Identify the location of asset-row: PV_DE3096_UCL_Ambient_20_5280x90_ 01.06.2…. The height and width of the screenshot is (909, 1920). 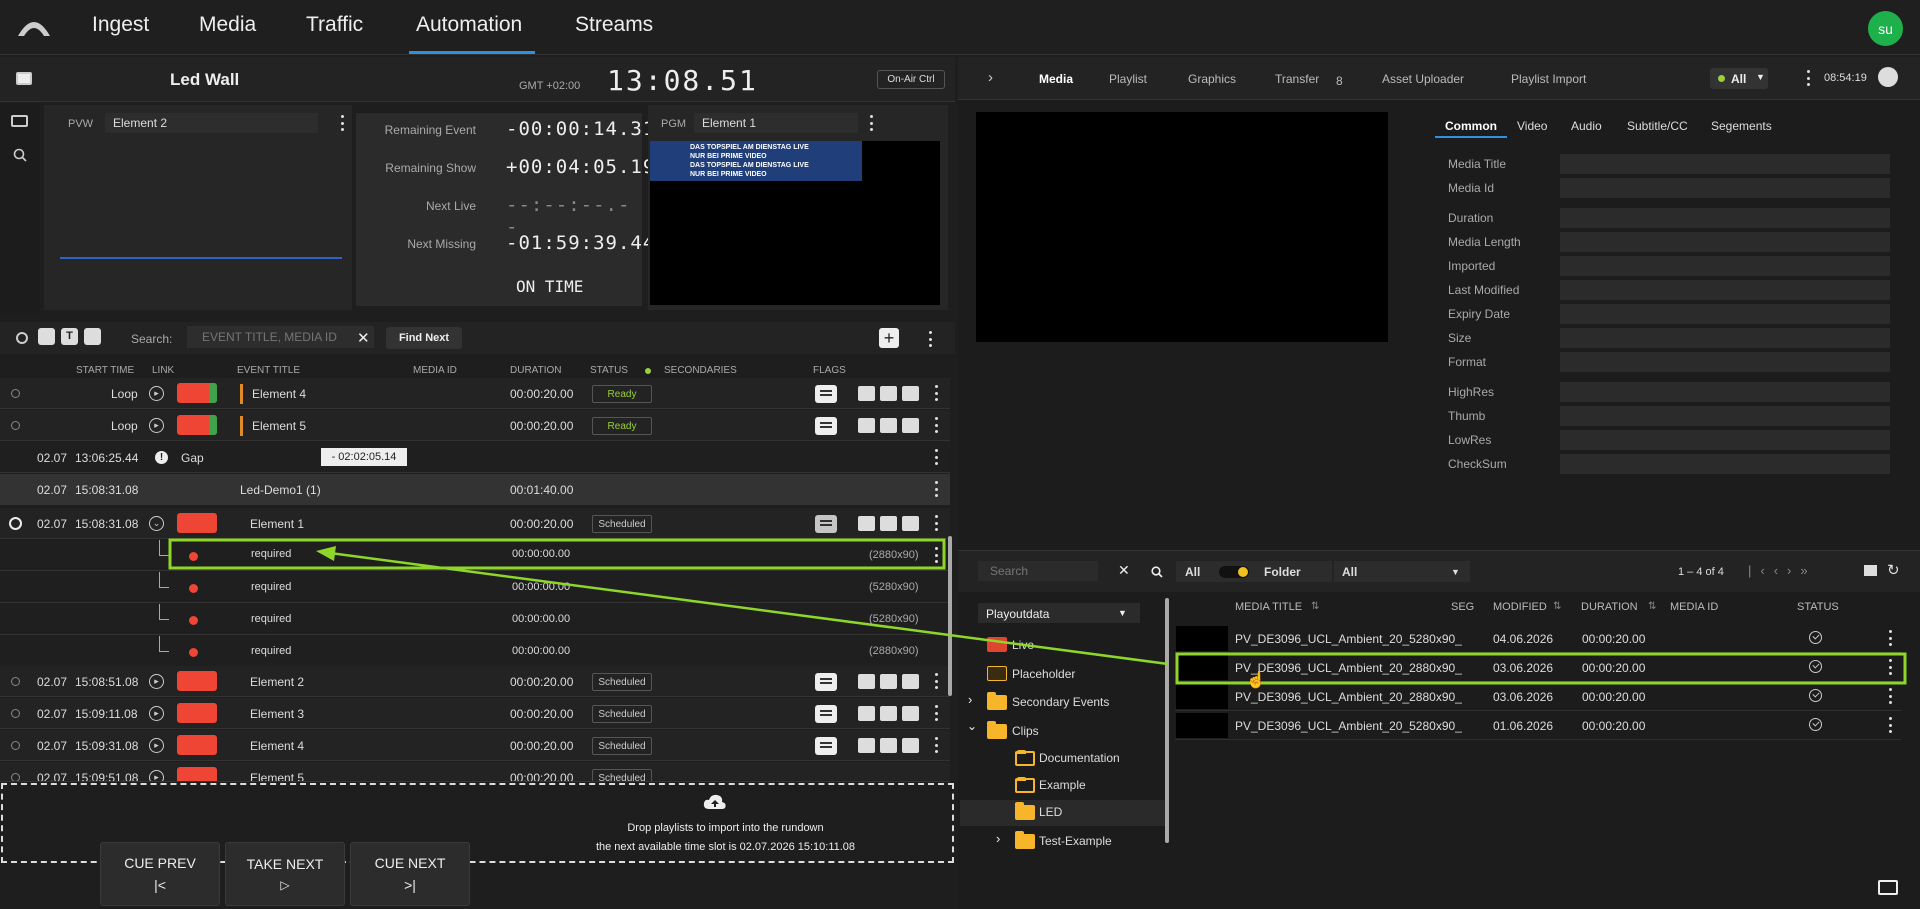
(1538, 725).